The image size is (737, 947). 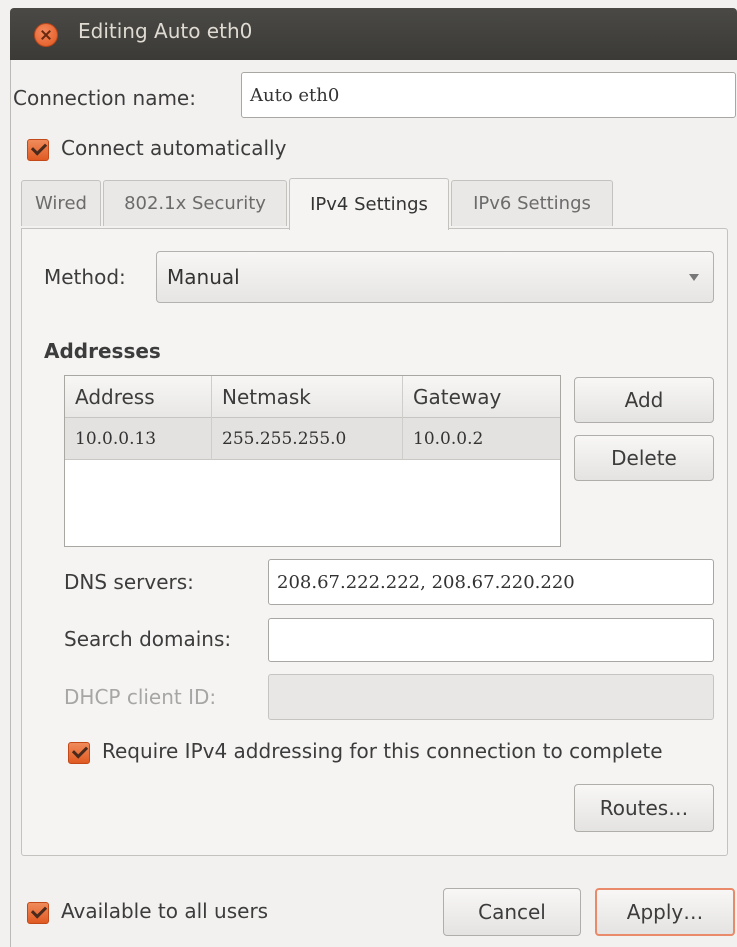 What do you see at coordinates (46, 35) in the screenshot?
I see `close-icon` at bounding box center [46, 35].